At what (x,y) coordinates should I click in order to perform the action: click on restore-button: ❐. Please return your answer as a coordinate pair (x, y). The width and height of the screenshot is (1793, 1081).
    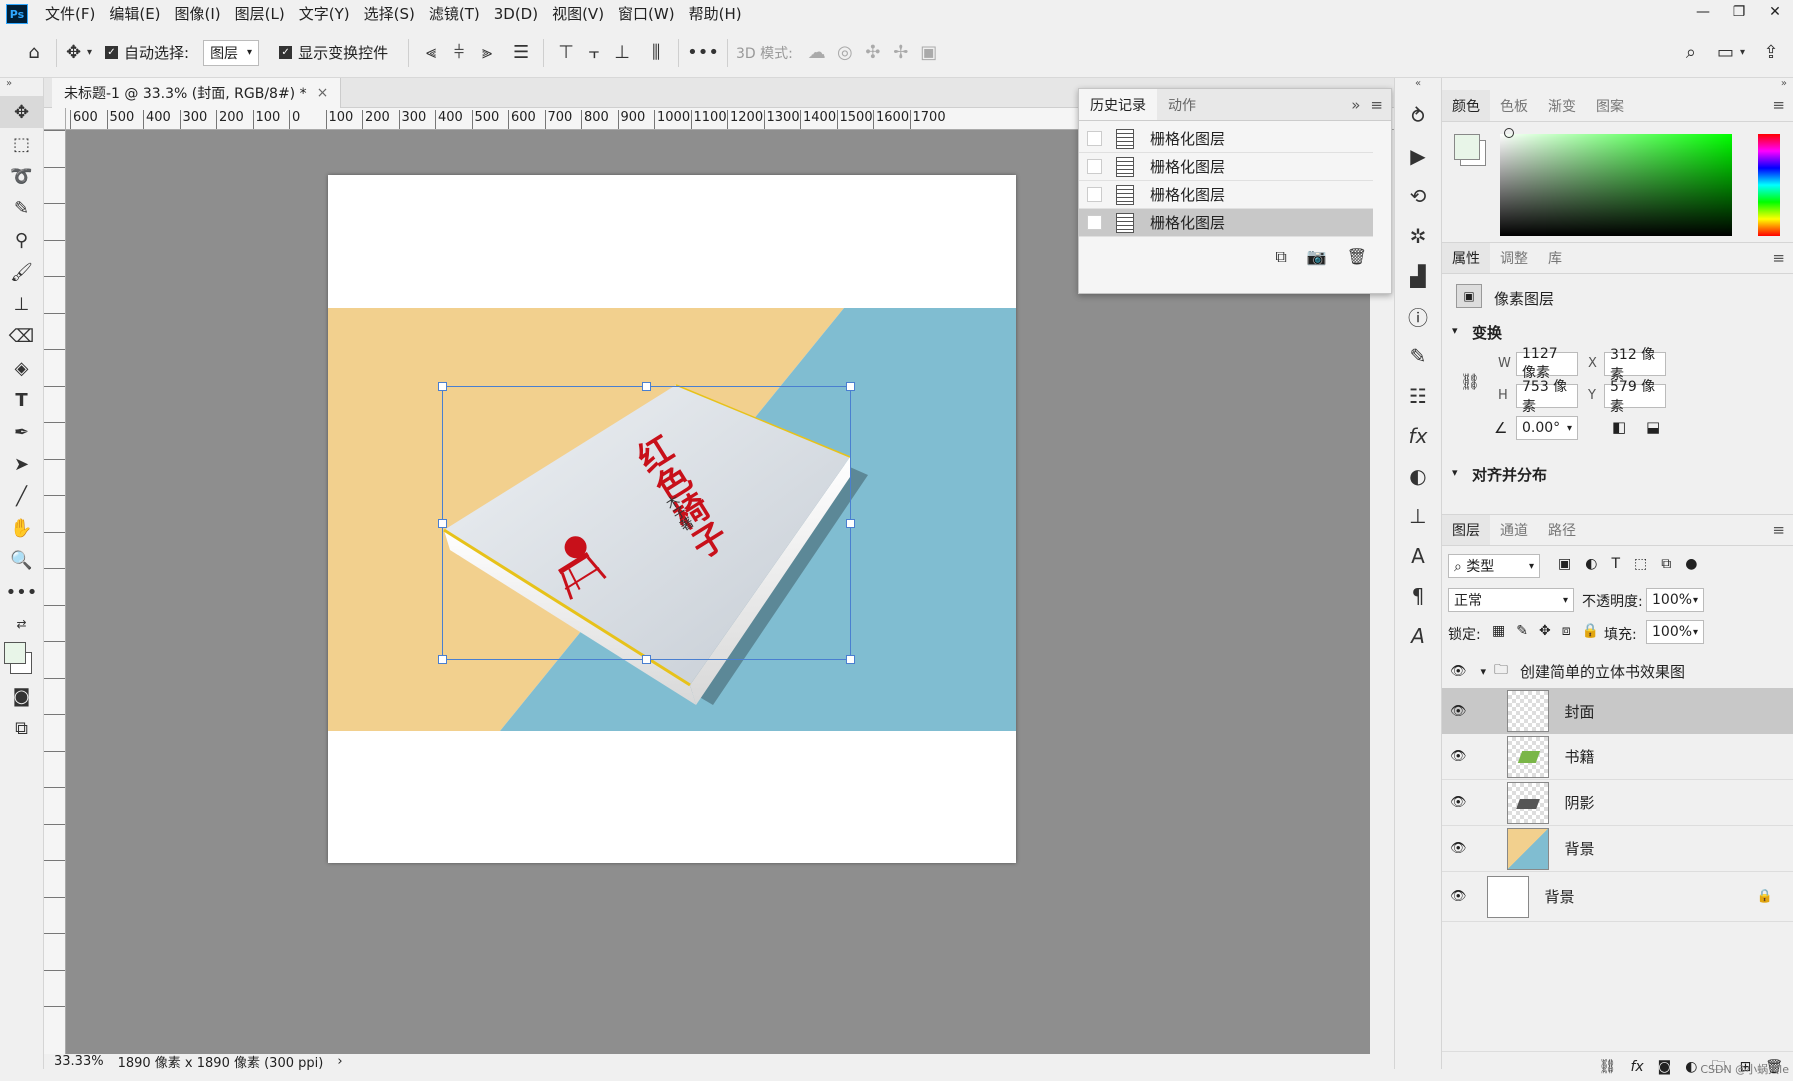
    Looking at the image, I should click on (1739, 12).